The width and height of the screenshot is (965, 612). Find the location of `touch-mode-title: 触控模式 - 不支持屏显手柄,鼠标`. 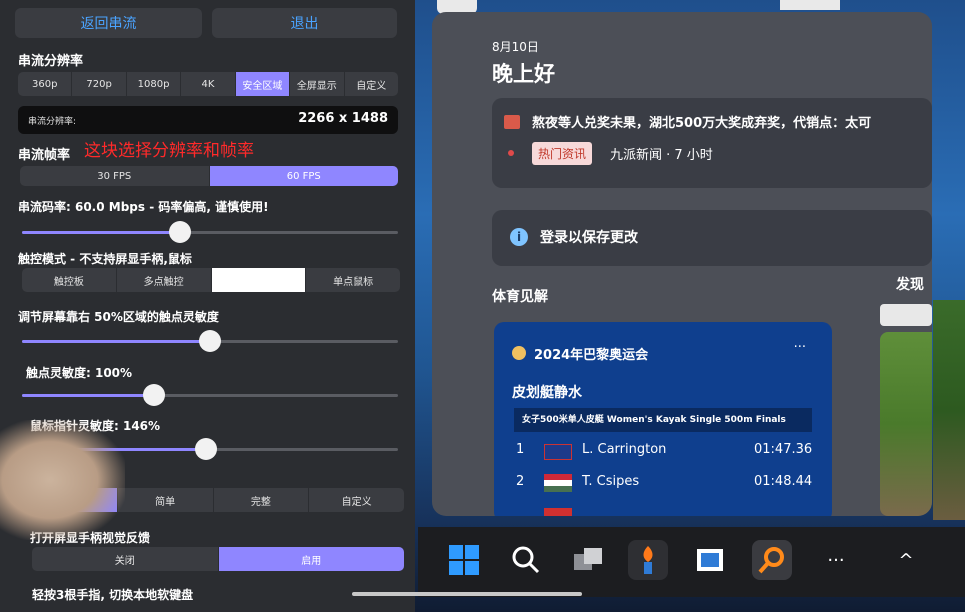

touch-mode-title: 触控模式 - 不支持屏显手柄,鼠标 is located at coordinates (105, 259).